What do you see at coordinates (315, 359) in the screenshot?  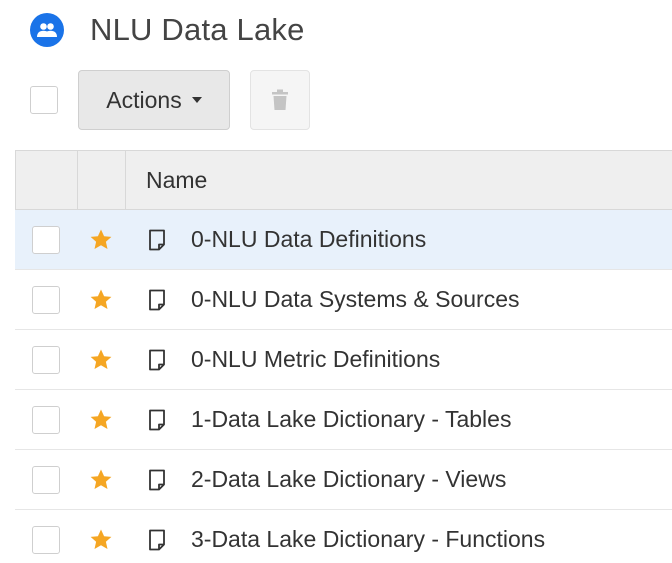 I see `row-label: 0-NLU Metric Definitions` at bounding box center [315, 359].